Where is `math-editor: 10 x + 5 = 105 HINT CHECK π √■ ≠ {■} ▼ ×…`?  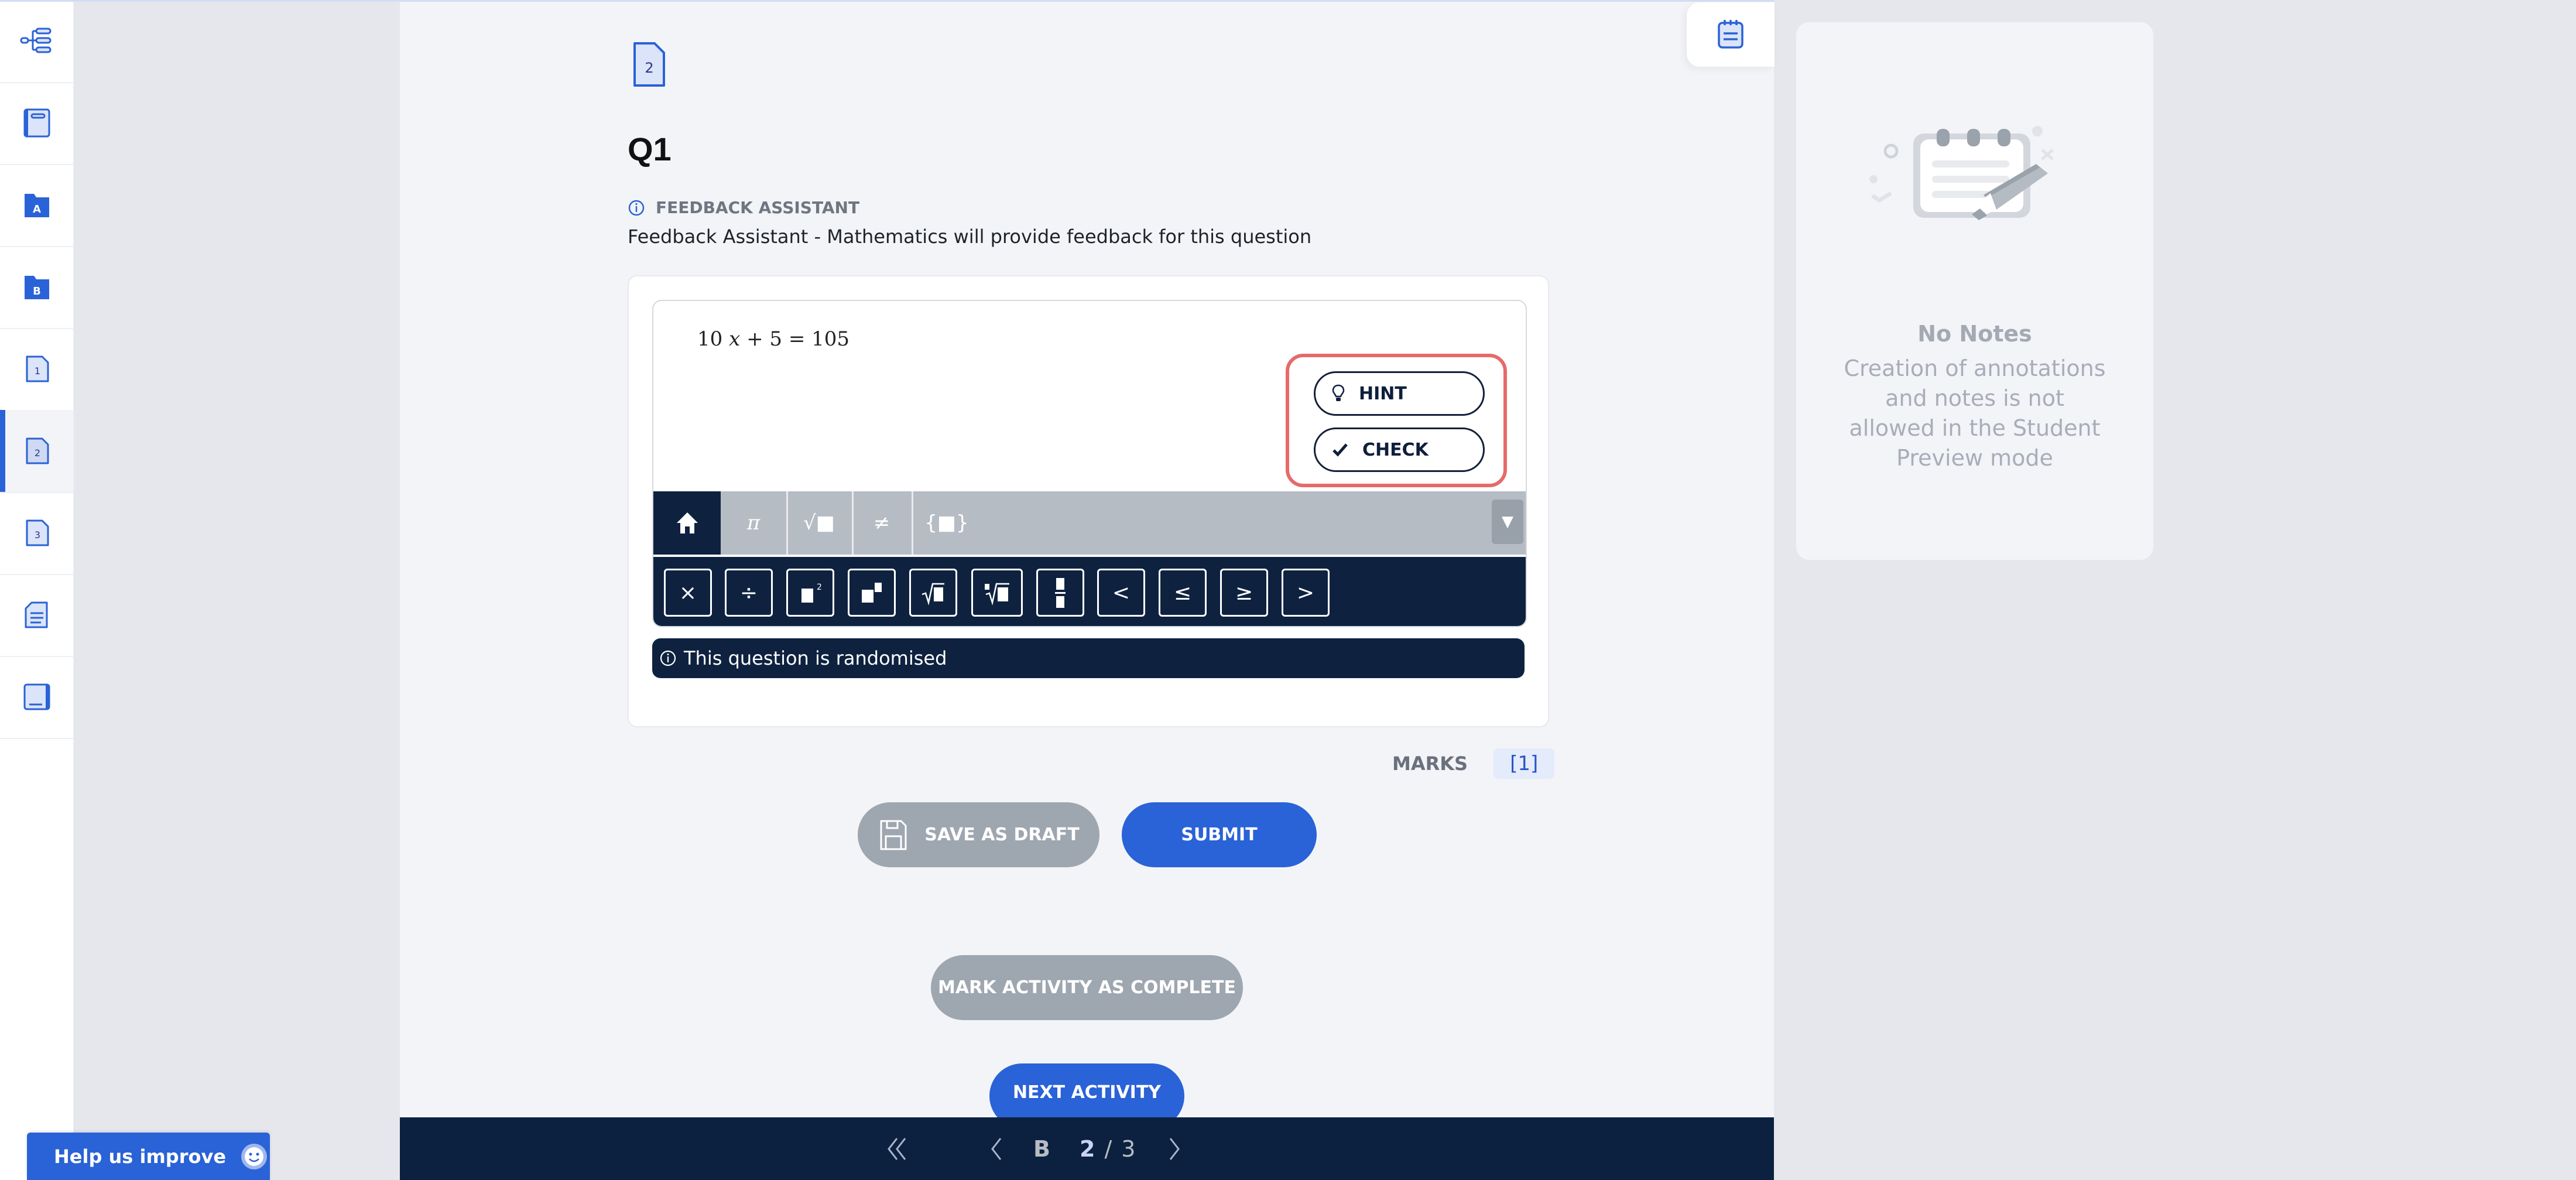
math-editor: 10 x + 5 = 105 HINT CHECK π √■ ≠ {■} ▼ ×… is located at coordinates (1089, 463).